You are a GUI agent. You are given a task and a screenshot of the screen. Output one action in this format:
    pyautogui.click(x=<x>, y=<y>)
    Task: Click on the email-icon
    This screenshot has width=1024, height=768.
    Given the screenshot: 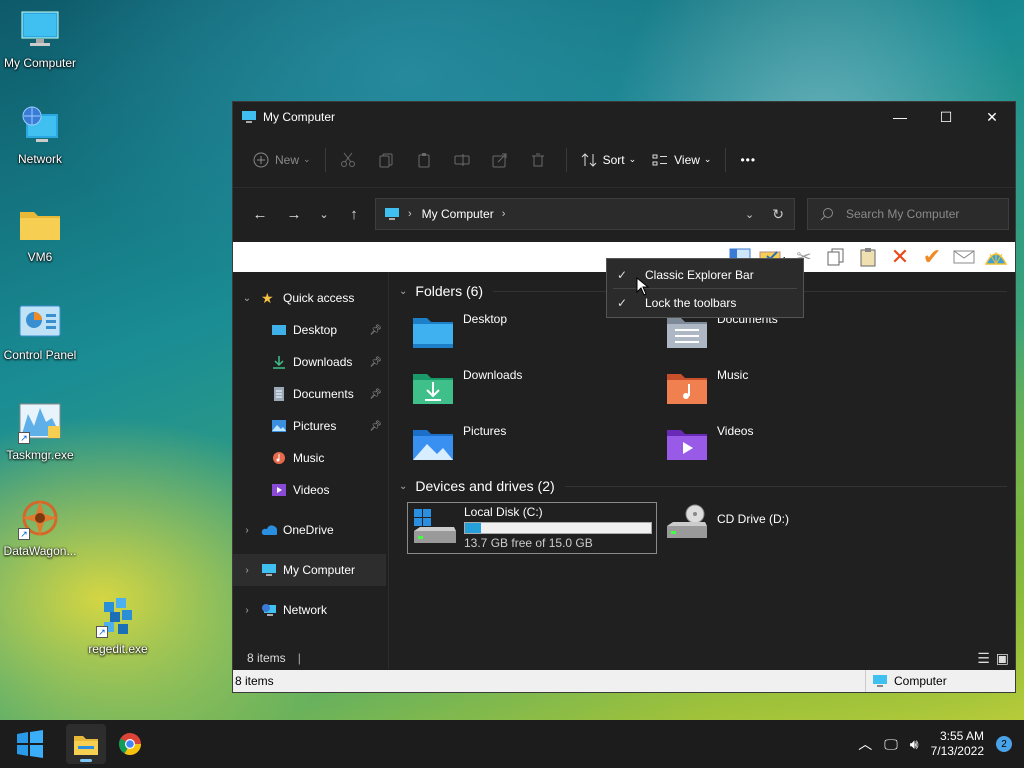 What is the action you would take?
    pyautogui.click(x=964, y=257)
    